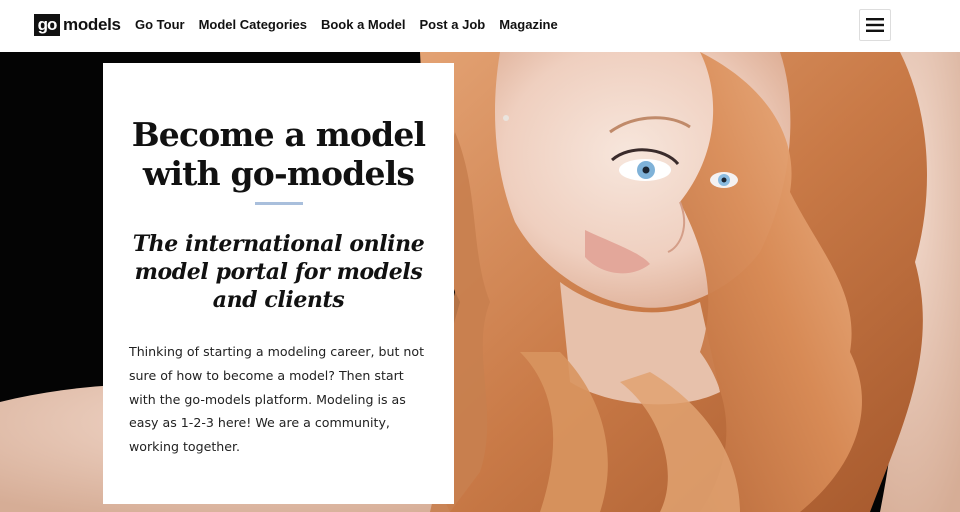 The width and height of the screenshot is (960, 512). What do you see at coordinates (278, 134) in the screenshot?
I see `hero-title-line-1: Become a model` at bounding box center [278, 134].